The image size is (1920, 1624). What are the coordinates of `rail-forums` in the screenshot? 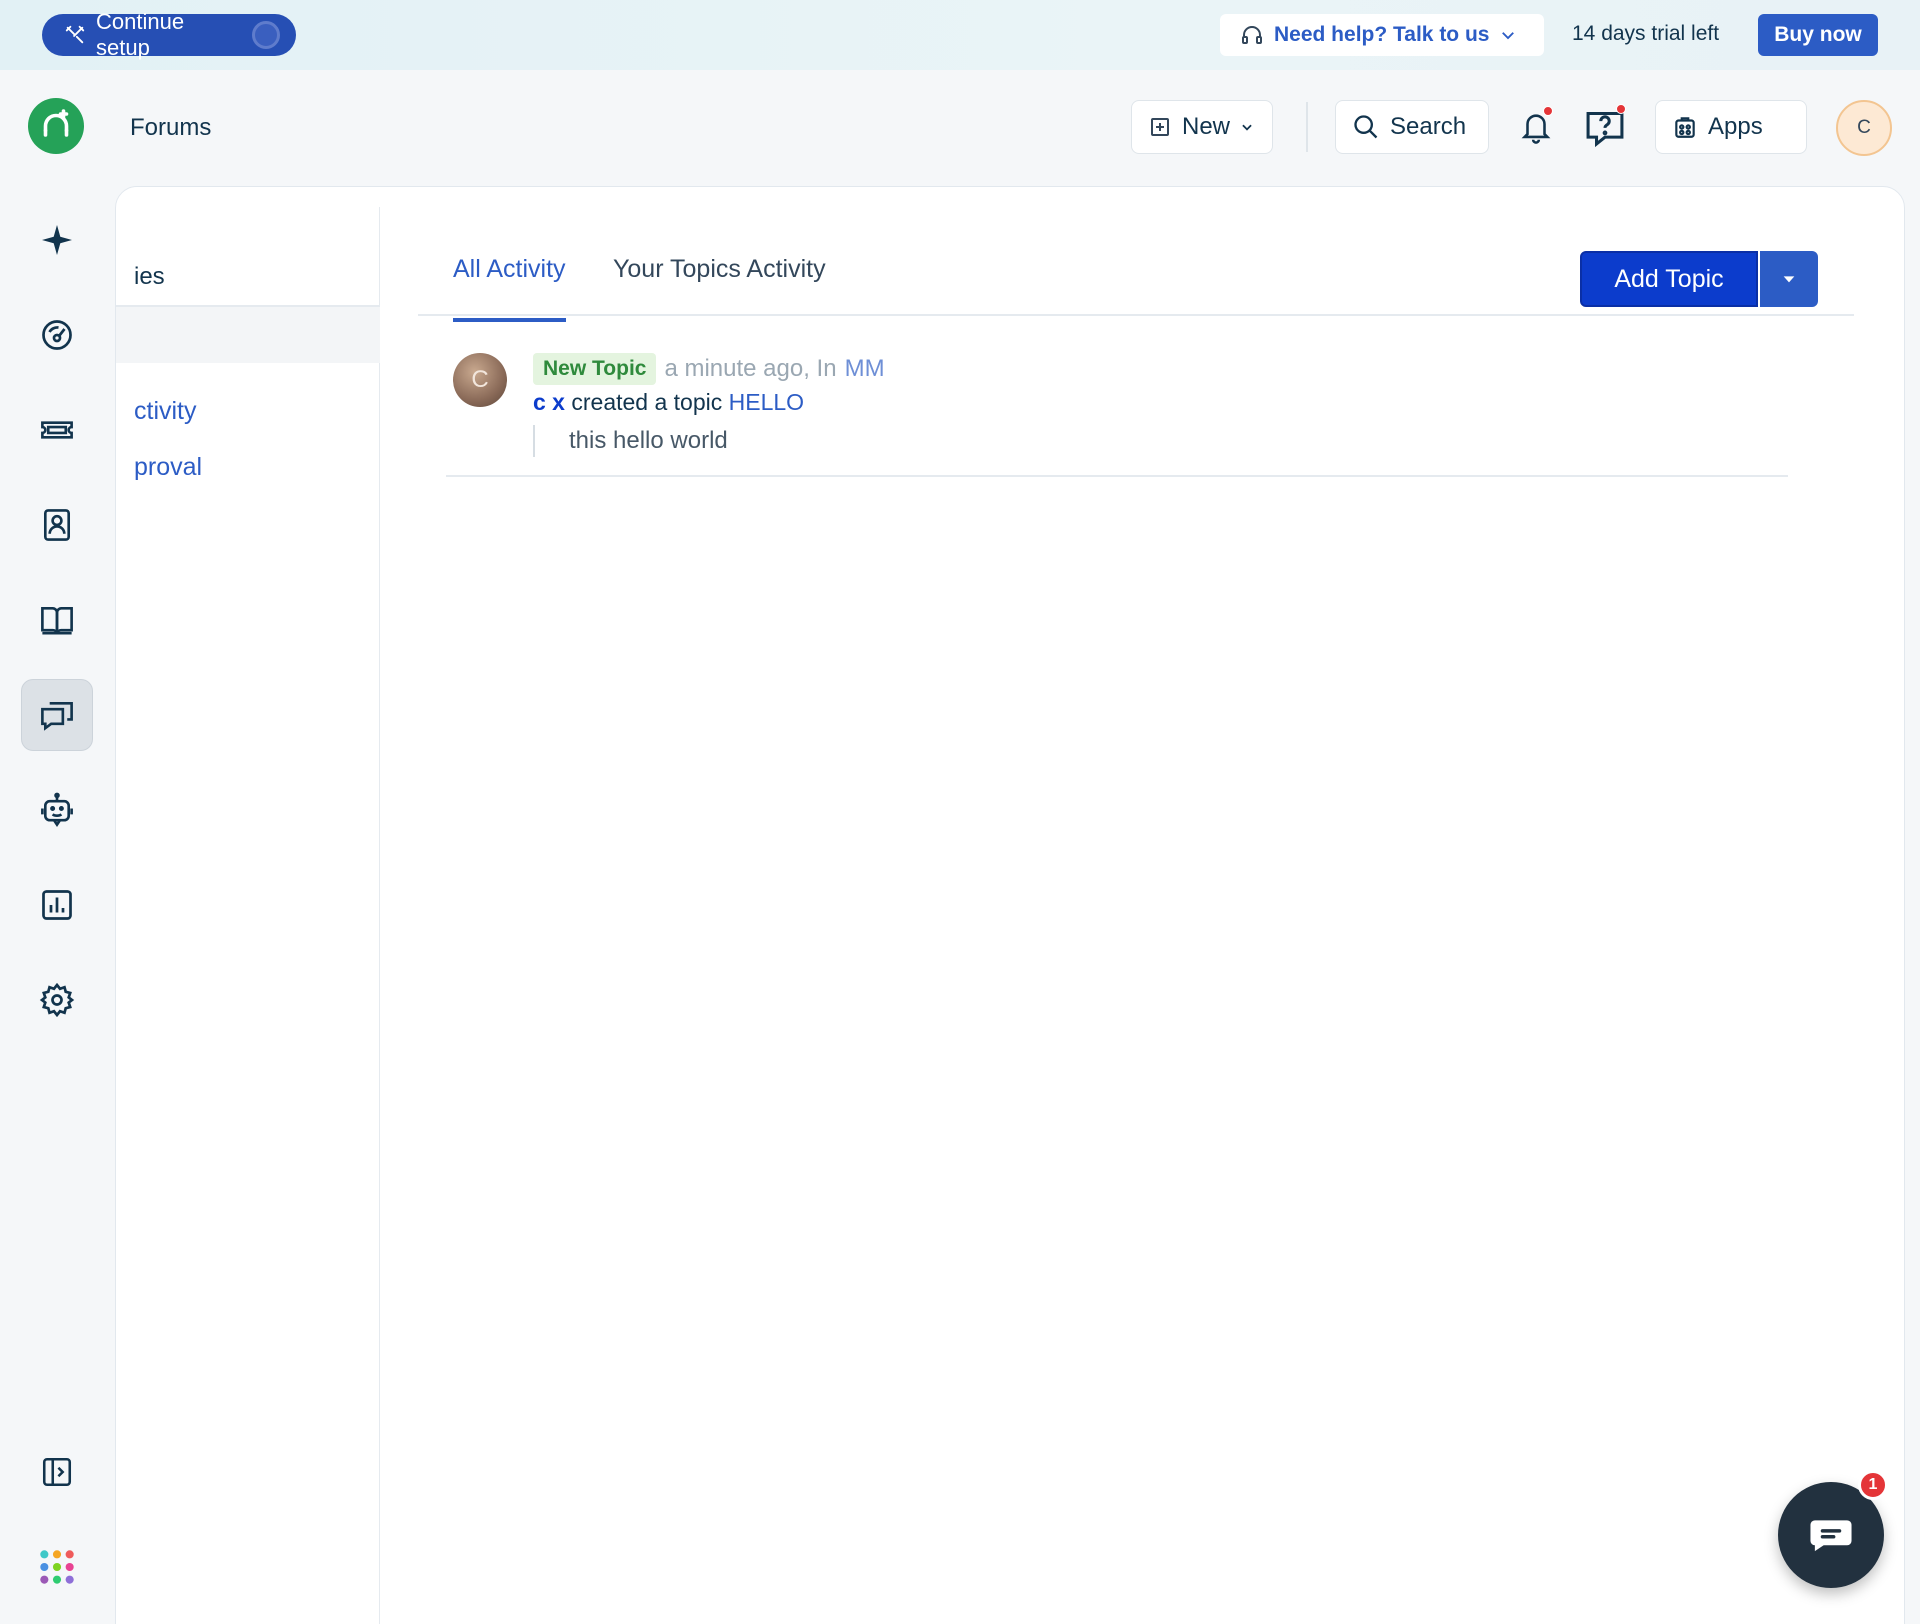 It's located at (57, 715).